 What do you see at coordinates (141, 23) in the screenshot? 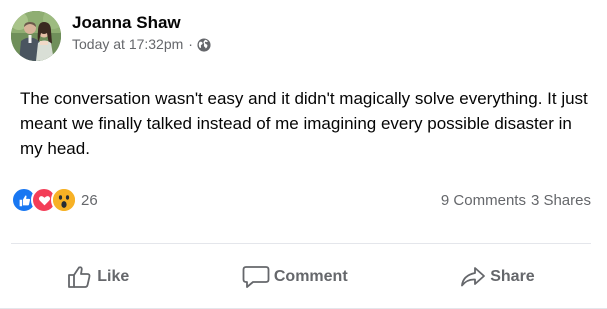
I see `author-name: Joanna Shaw` at bounding box center [141, 23].